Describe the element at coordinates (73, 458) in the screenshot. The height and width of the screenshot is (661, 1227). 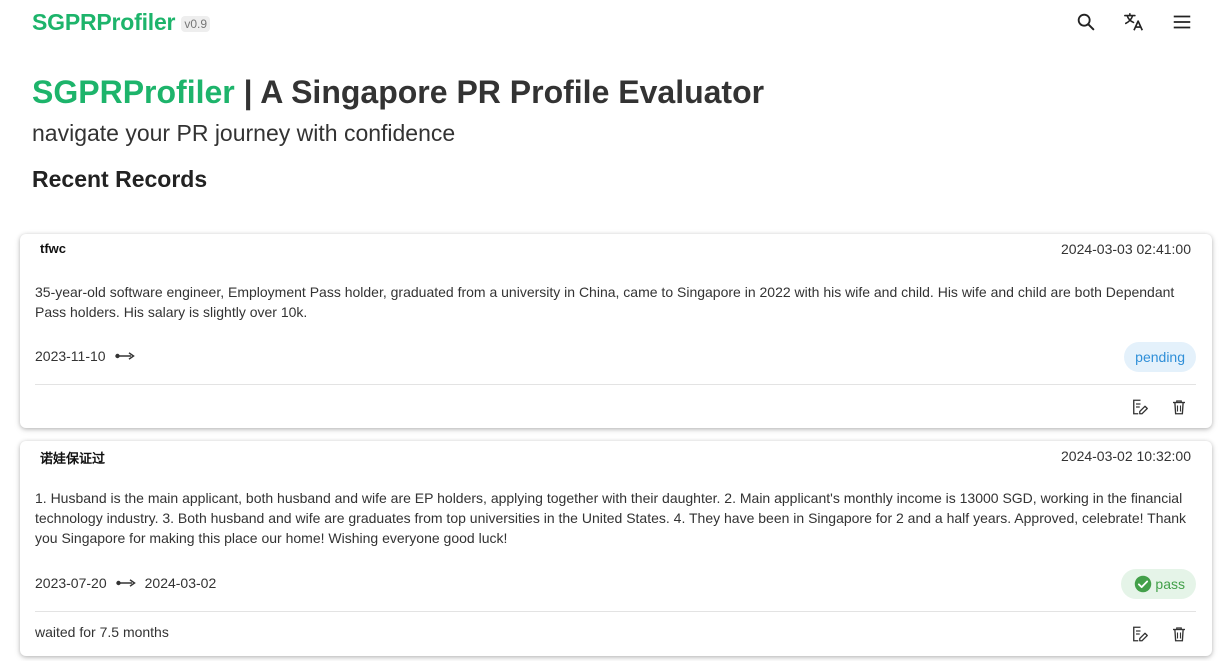
I see `record-title: 诺娃保证过` at that location.